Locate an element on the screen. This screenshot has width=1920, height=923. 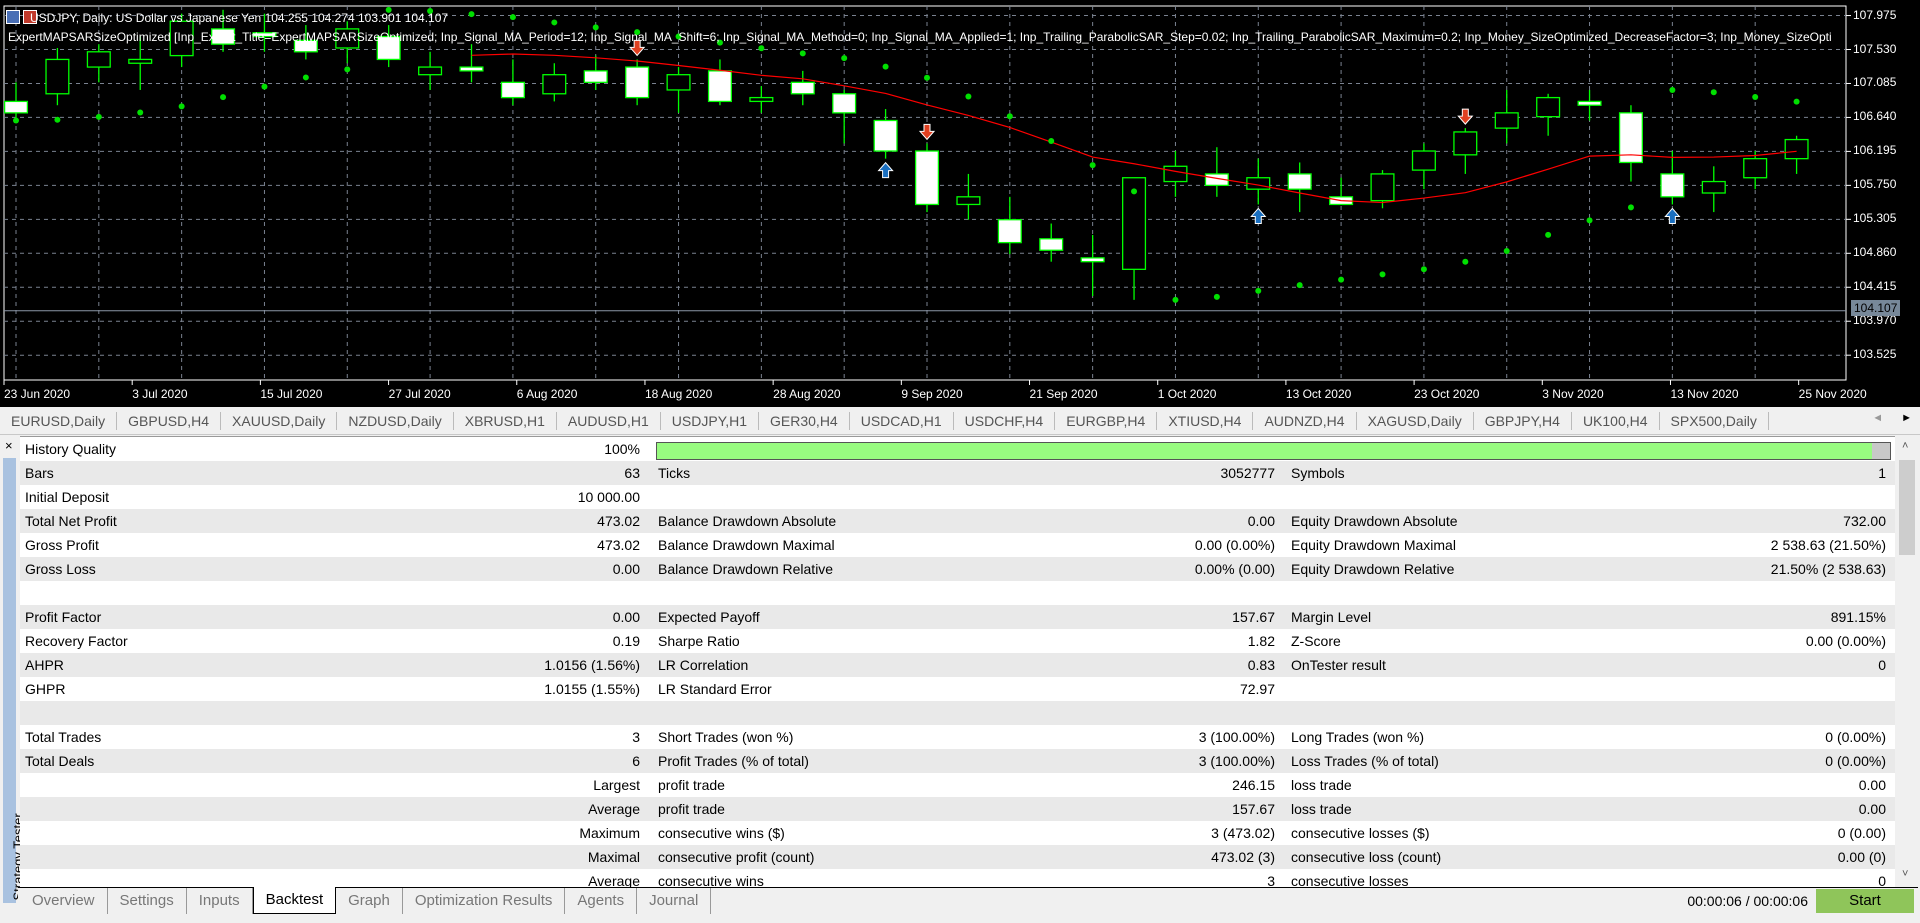
tab-settings: Settings is located at coordinates (147, 901).